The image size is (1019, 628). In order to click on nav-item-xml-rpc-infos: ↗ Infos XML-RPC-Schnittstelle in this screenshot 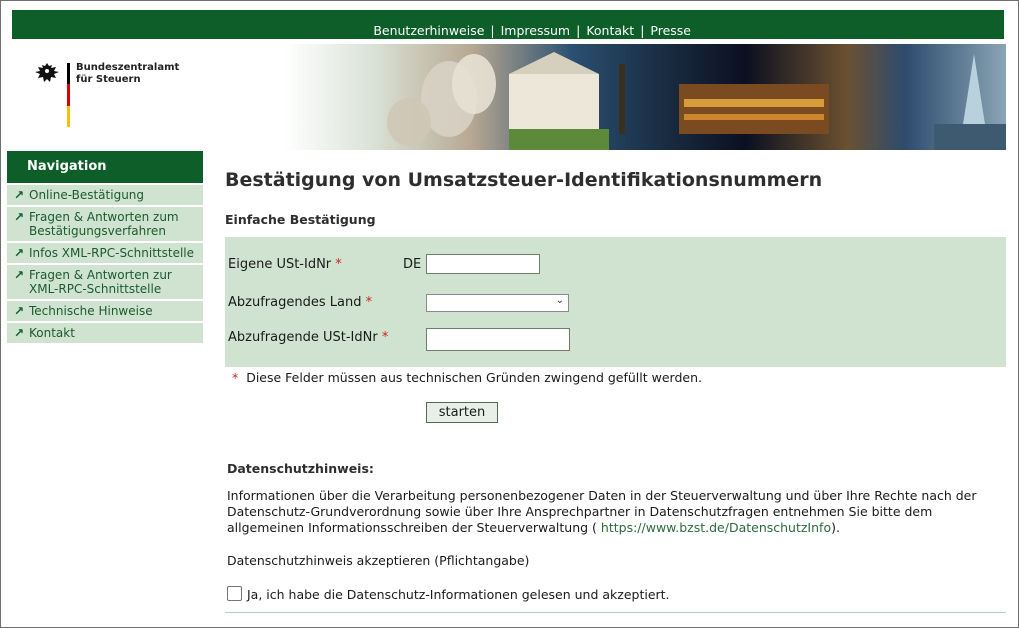, I will do `click(105, 253)`.